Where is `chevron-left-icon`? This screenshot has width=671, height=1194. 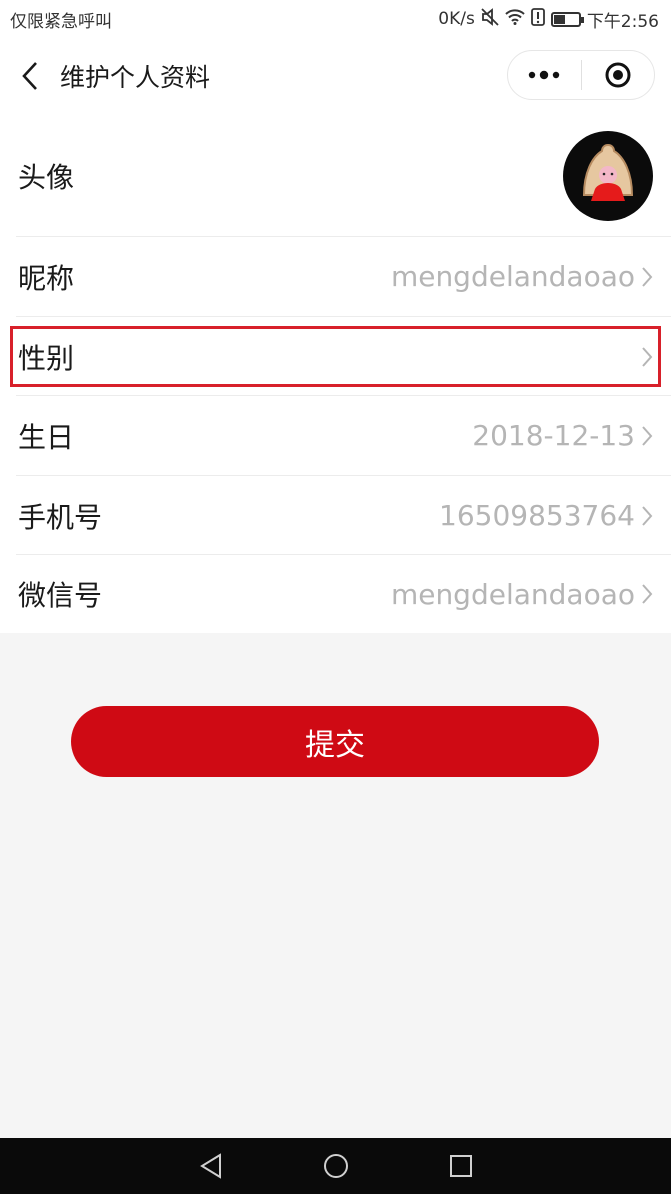 chevron-left-icon is located at coordinates (29, 76).